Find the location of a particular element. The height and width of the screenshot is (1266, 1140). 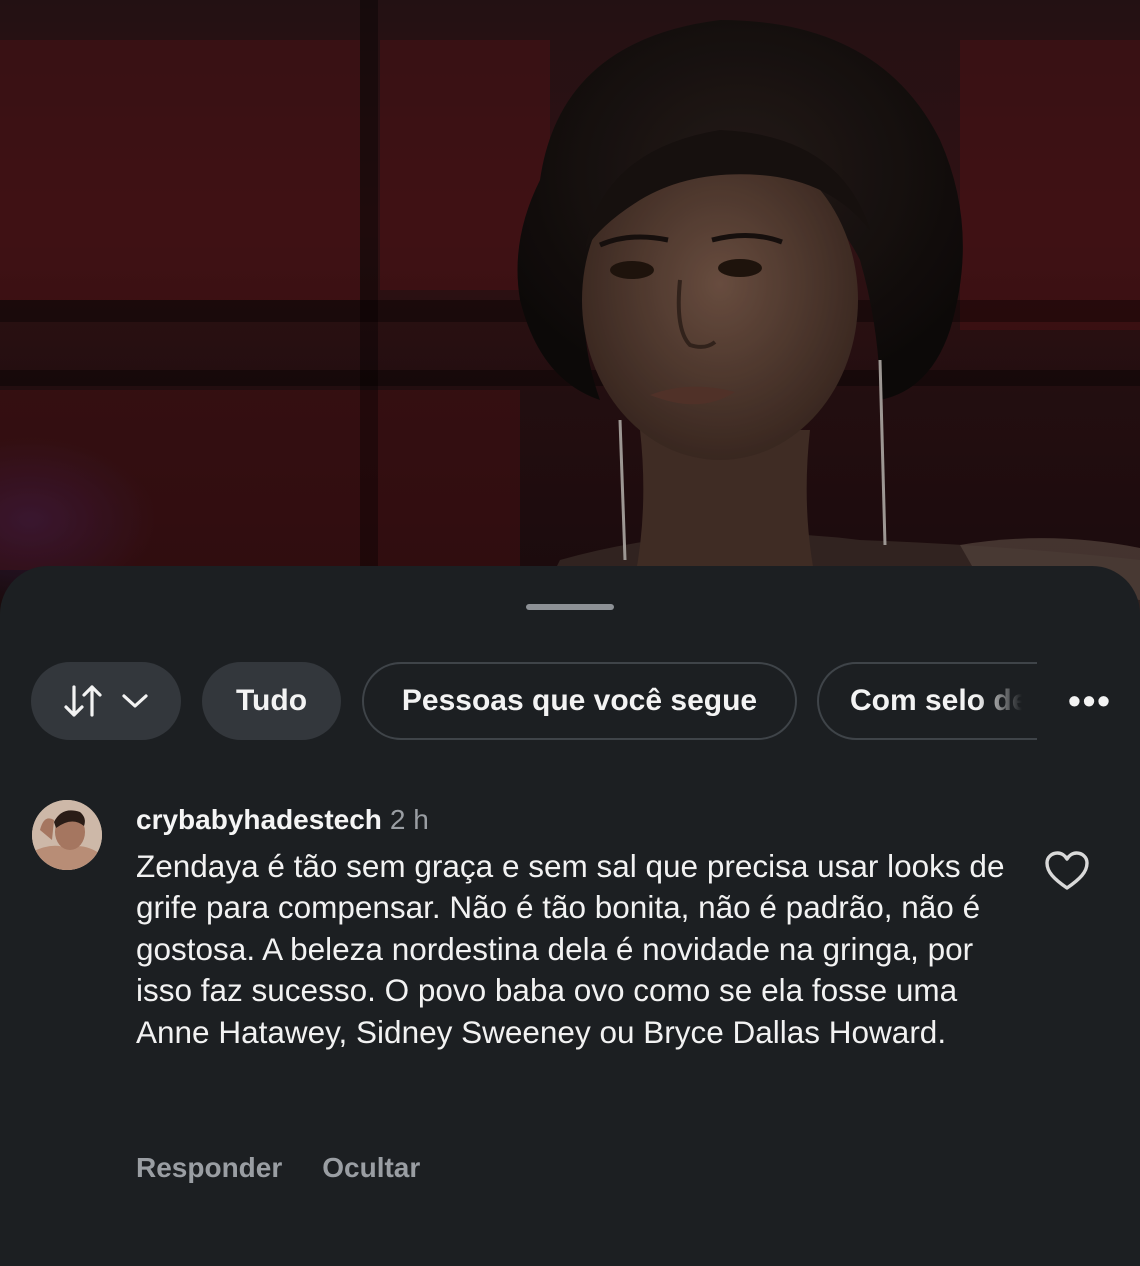

chevron-down-icon is located at coordinates (135, 701).